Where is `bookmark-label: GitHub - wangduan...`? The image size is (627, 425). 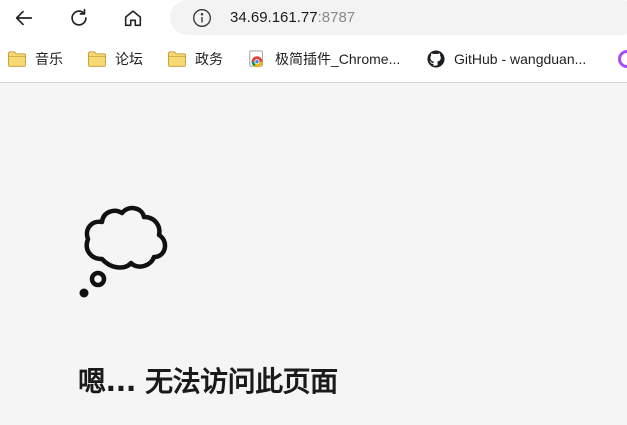 bookmark-label: GitHub - wangduan... is located at coordinates (520, 59).